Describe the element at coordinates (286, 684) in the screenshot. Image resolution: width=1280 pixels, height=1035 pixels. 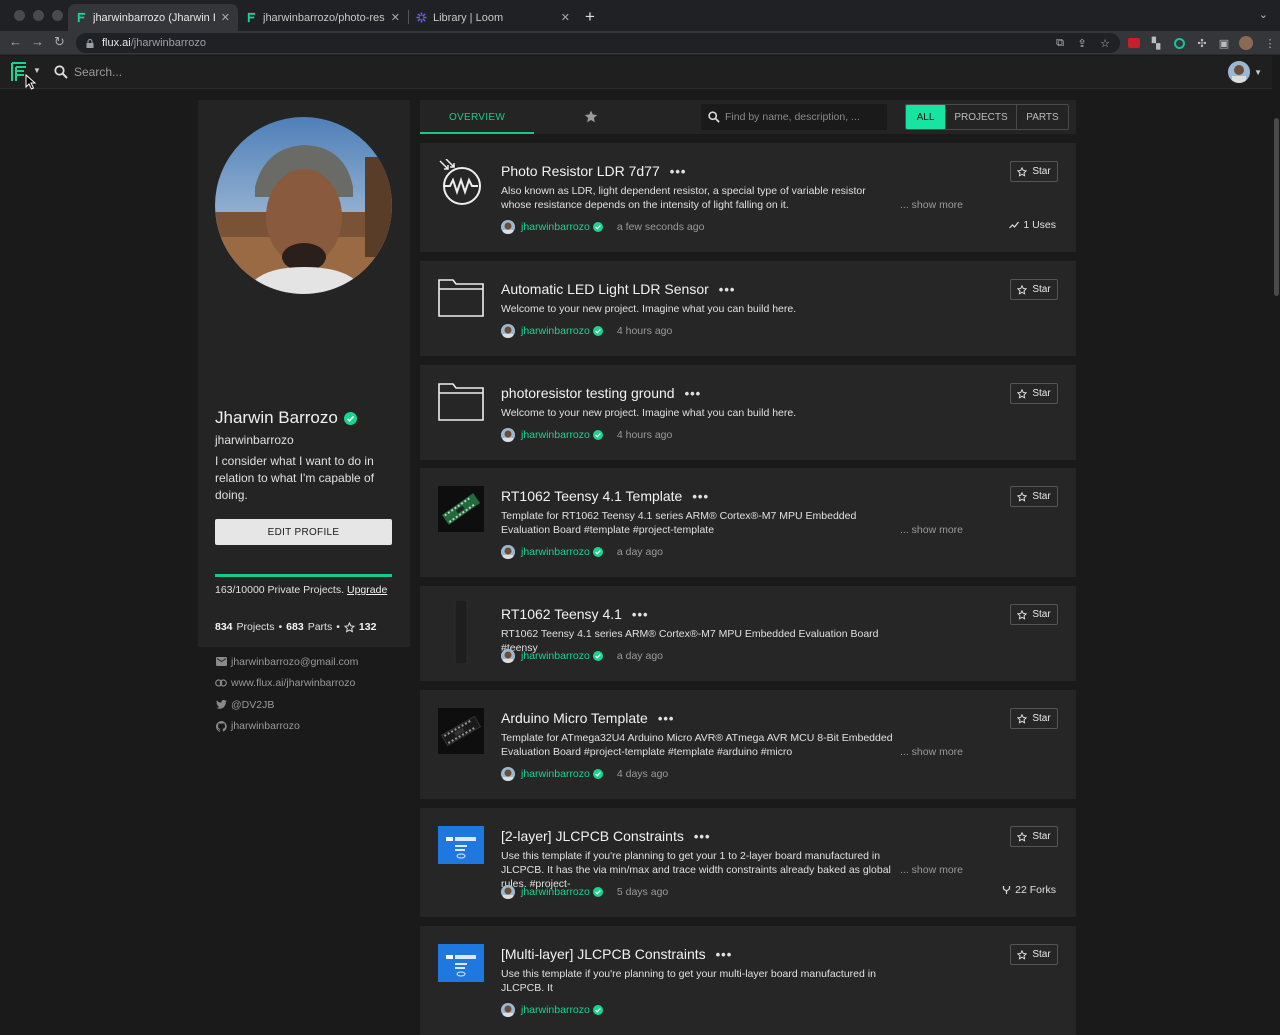
I see `website-link: www.flux.ai/jharwinbarrozo` at that location.